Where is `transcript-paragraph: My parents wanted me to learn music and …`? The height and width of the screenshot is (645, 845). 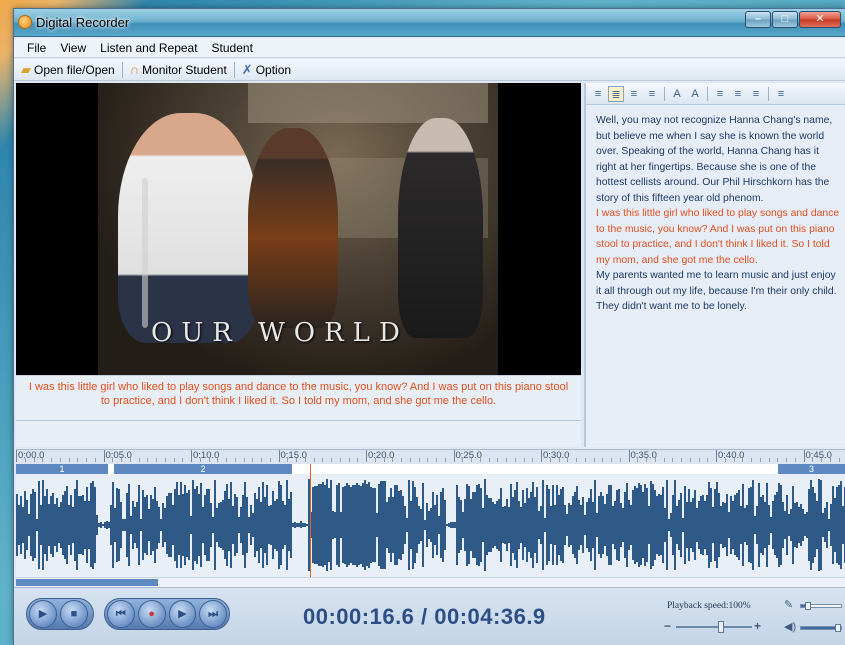 transcript-paragraph: My parents wanted me to learn music and … is located at coordinates (716, 291).